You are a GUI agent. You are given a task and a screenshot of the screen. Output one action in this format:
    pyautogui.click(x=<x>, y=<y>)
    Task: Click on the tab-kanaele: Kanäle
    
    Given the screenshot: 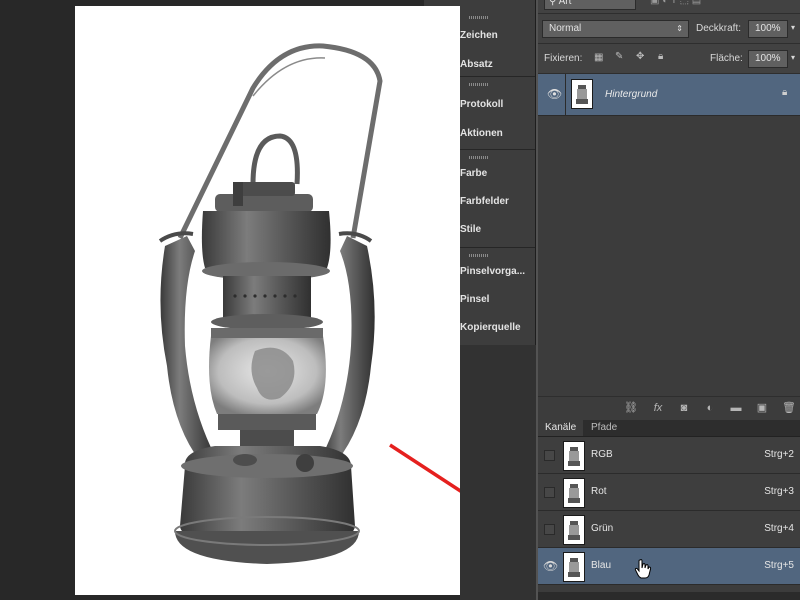 What is the action you would take?
    pyautogui.click(x=561, y=428)
    